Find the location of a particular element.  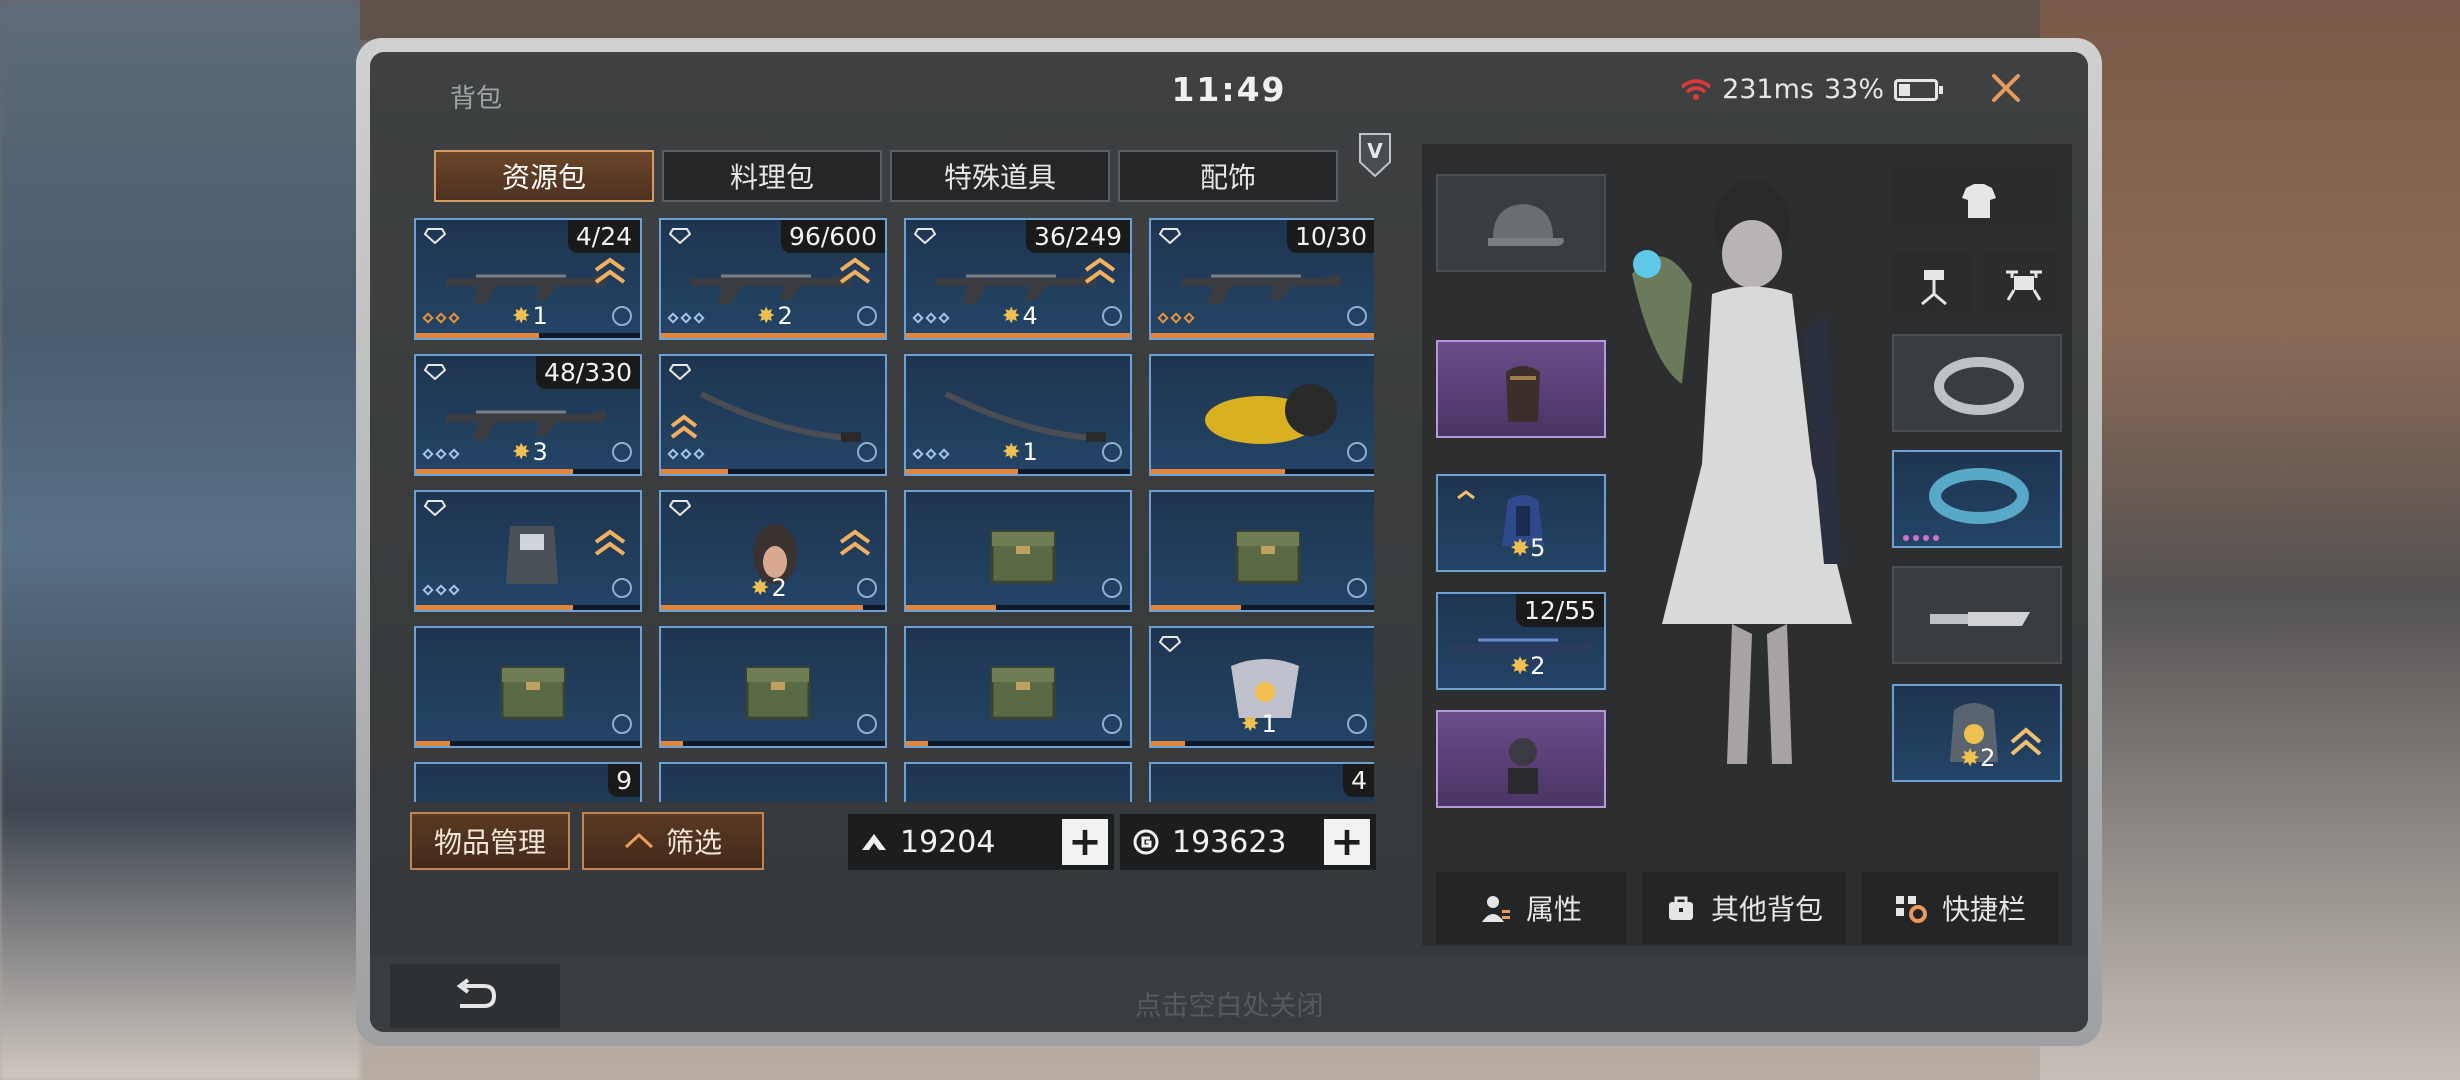

inventory-slot-yellow-device is located at coordinates (1261, 415).